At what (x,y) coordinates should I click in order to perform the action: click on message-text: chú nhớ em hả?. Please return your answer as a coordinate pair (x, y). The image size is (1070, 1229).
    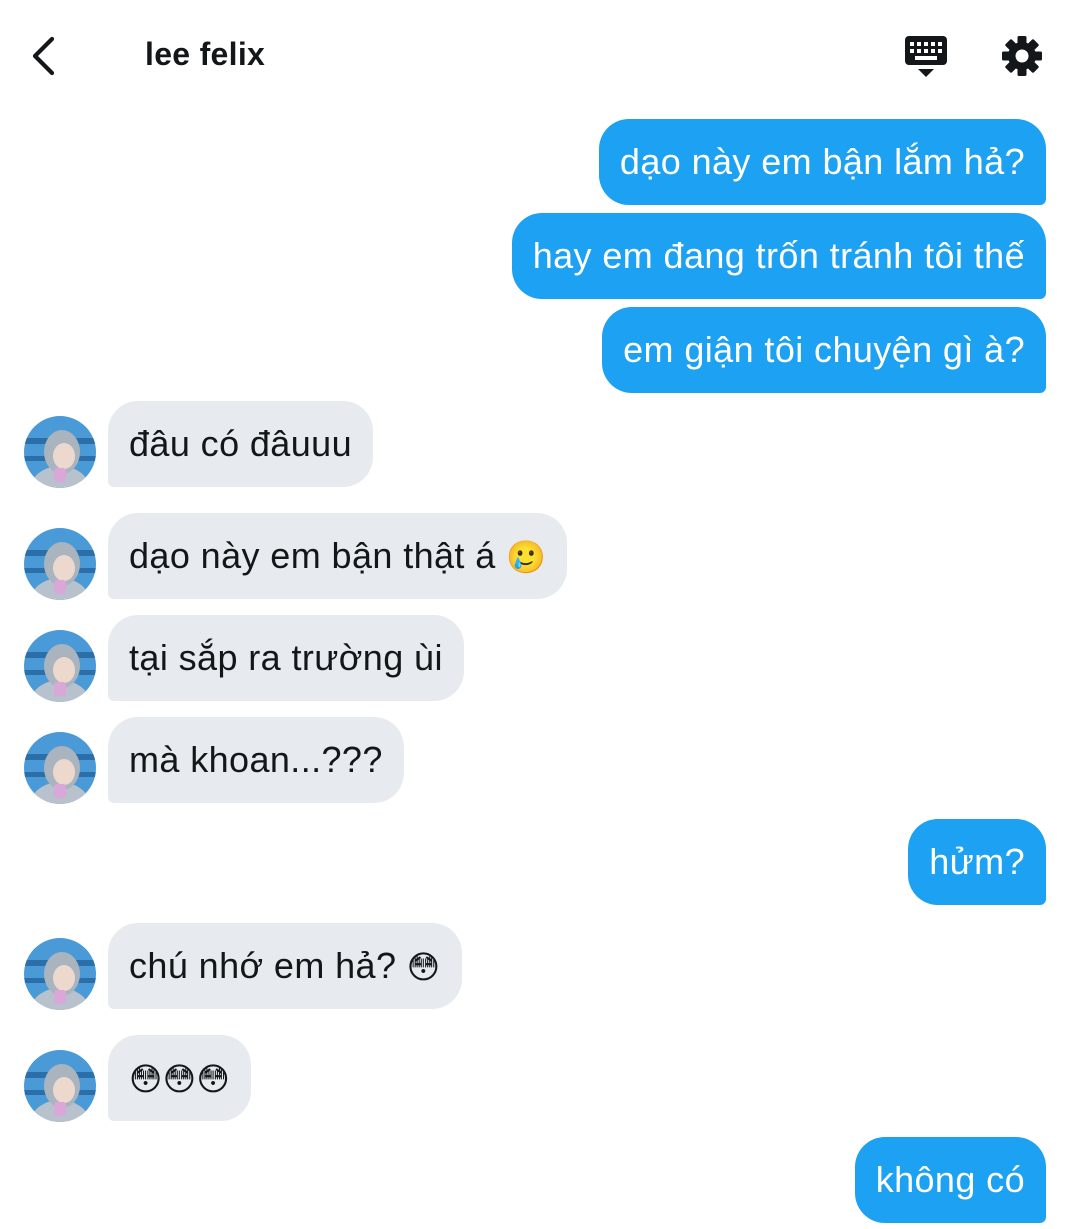
    Looking at the image, I should click on (263, 965).